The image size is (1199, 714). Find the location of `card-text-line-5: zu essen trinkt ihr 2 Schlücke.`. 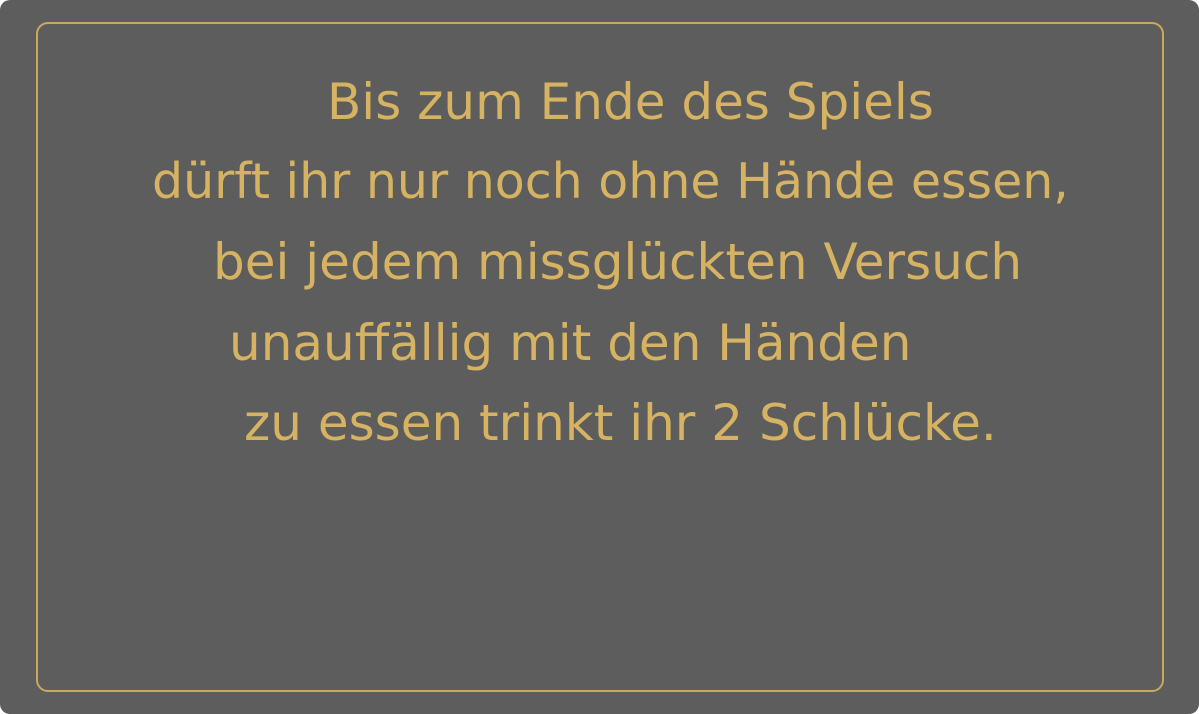

card-text-line-5: zu essen trinkt ihr 2 Schlücke. is located at coordinates (620, 423).